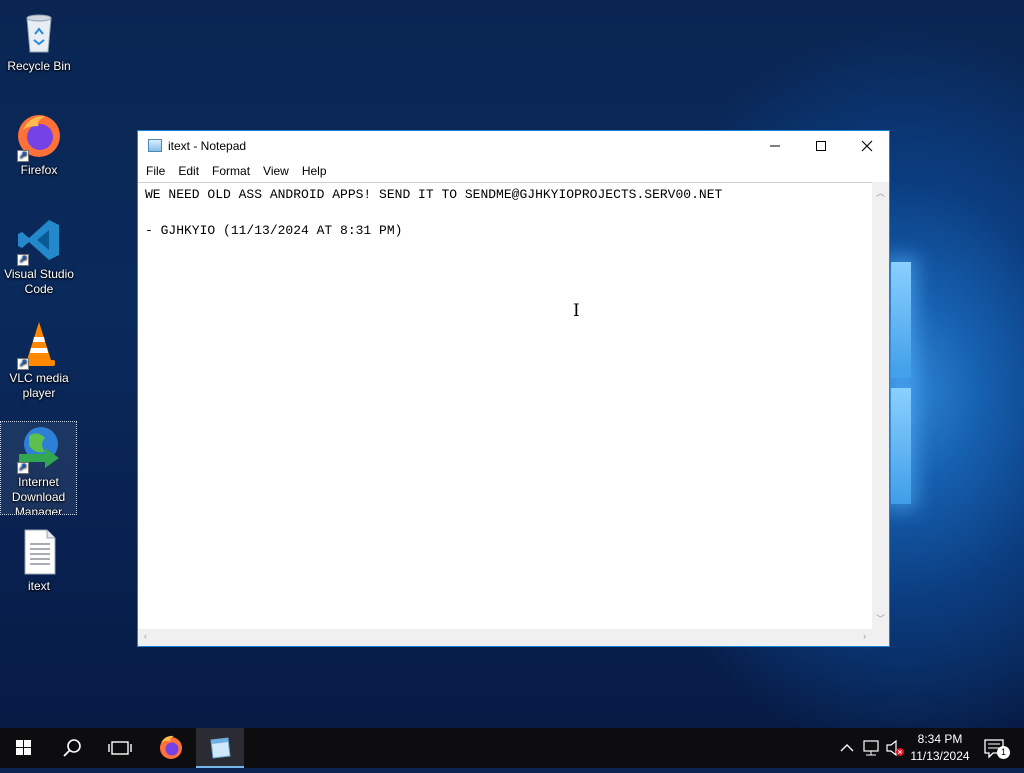  What do you see at coordinates (505, 637) in the screenshot?
I see `horizontal-scrollbar: ‹ ›` at bounding box center [505, 637].